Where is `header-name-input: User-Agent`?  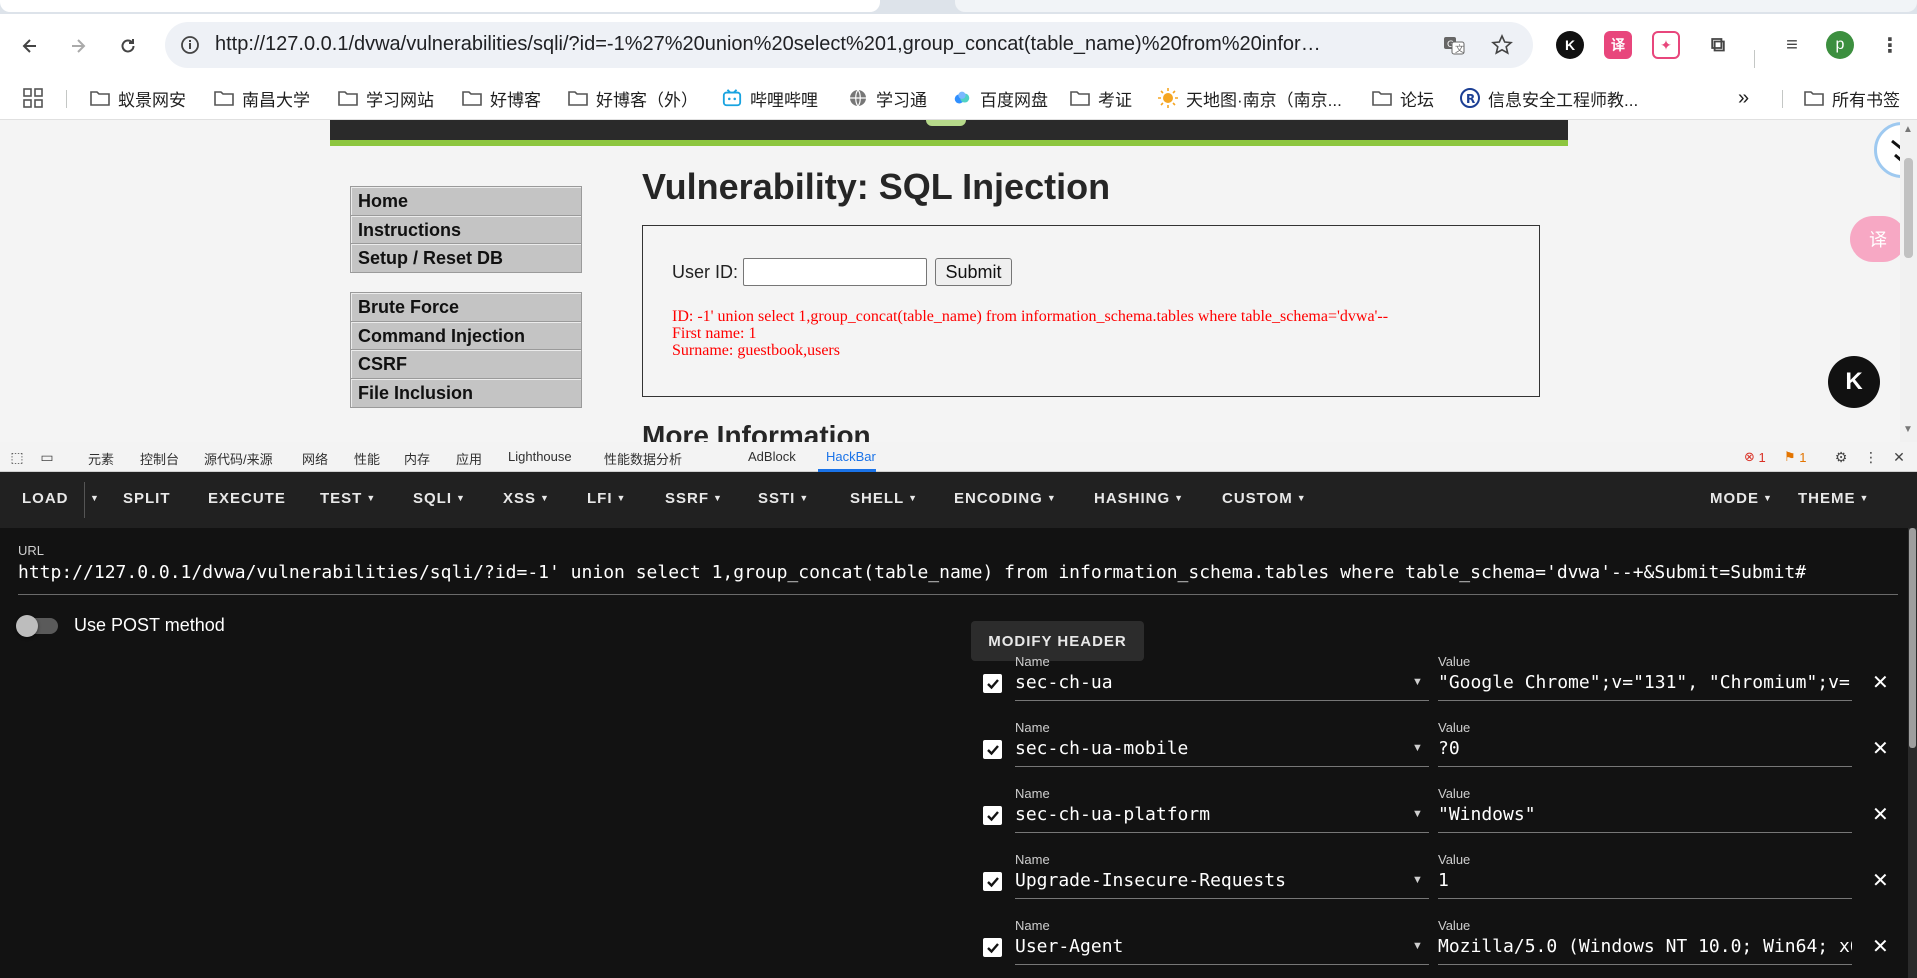
header-name-input: User-Agent is located at coordinates (1180, 946).